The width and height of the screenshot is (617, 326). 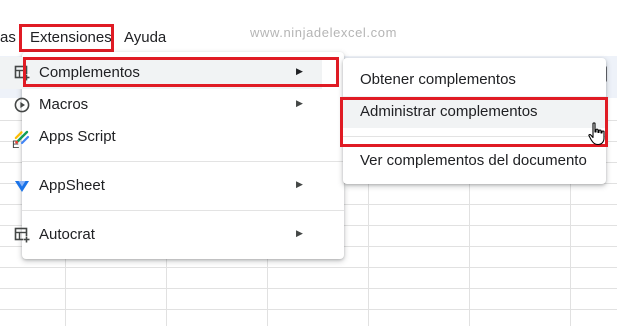 What do you see at coordinates (161, 186) in the screenshot?
I see `menu-item-appsheet: AppSheet ▶` at bounding box center [161, 186].